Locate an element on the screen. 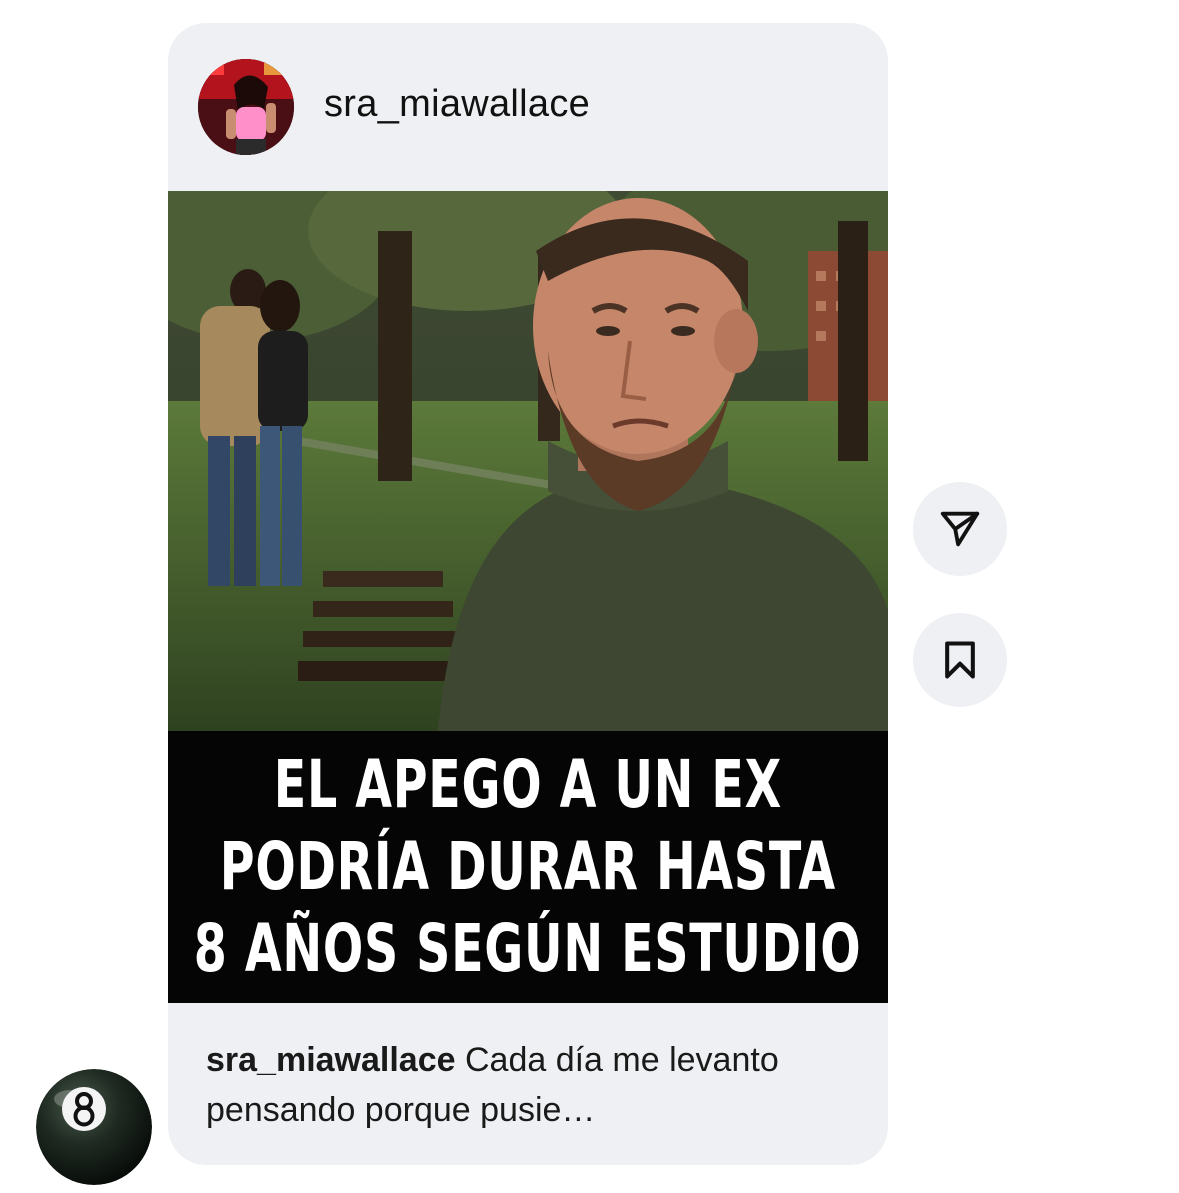 This screenshot has width=1179, height=1193. post-header: sra_miawallace is located at coordinates (528, 107).